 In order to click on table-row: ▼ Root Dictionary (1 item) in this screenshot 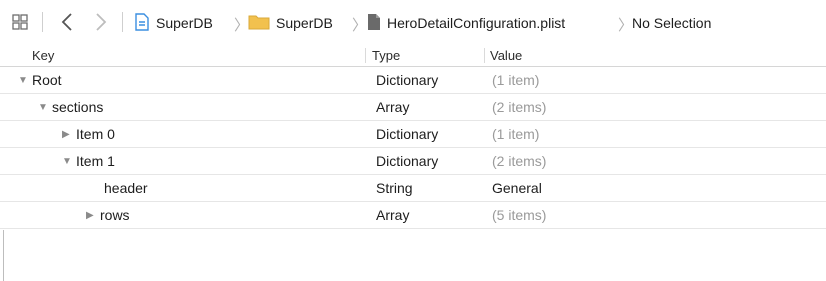, I will do `click(413, 80)`.